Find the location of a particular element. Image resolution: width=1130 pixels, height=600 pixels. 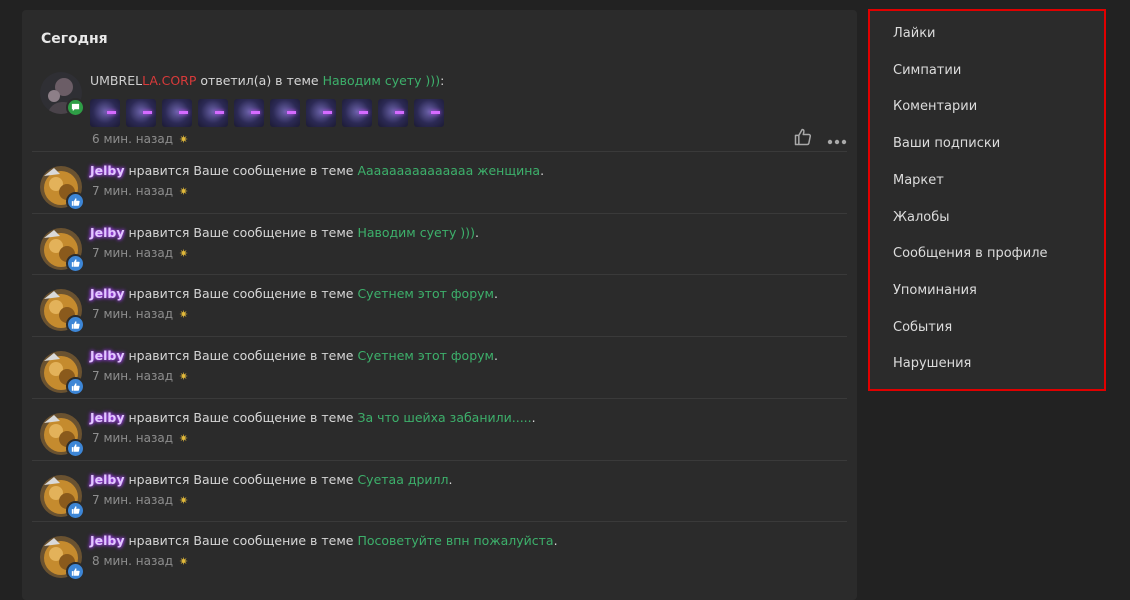

sidebar-item: Ваши подписки is located at coordinates (946, 143).